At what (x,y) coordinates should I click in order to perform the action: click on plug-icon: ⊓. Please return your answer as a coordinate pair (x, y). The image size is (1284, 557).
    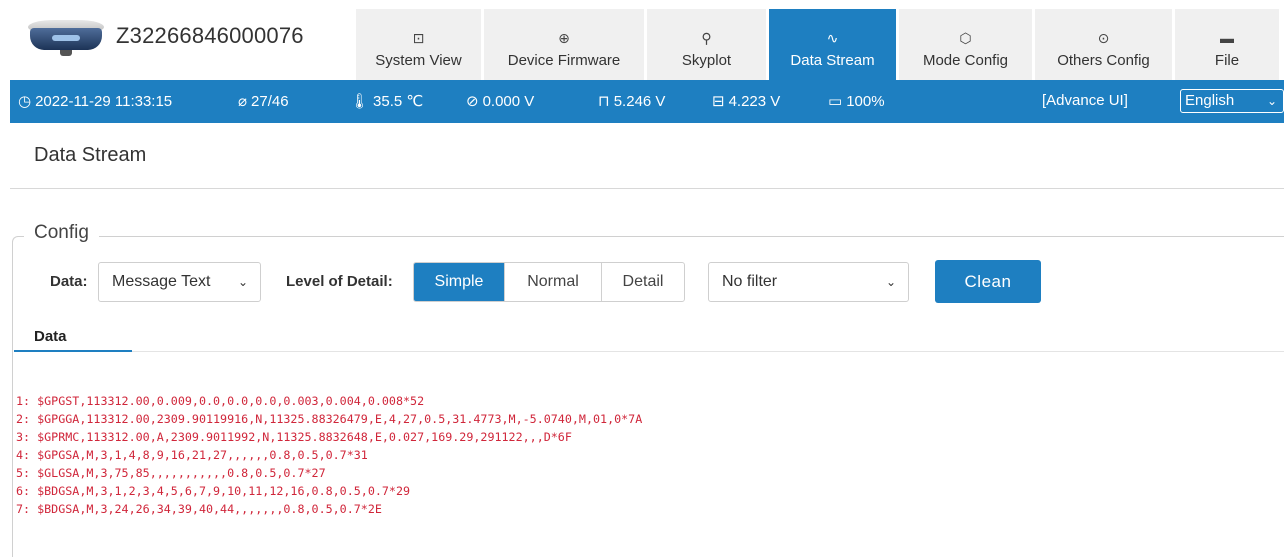
    Looking at the image, I should click on (604, 101).